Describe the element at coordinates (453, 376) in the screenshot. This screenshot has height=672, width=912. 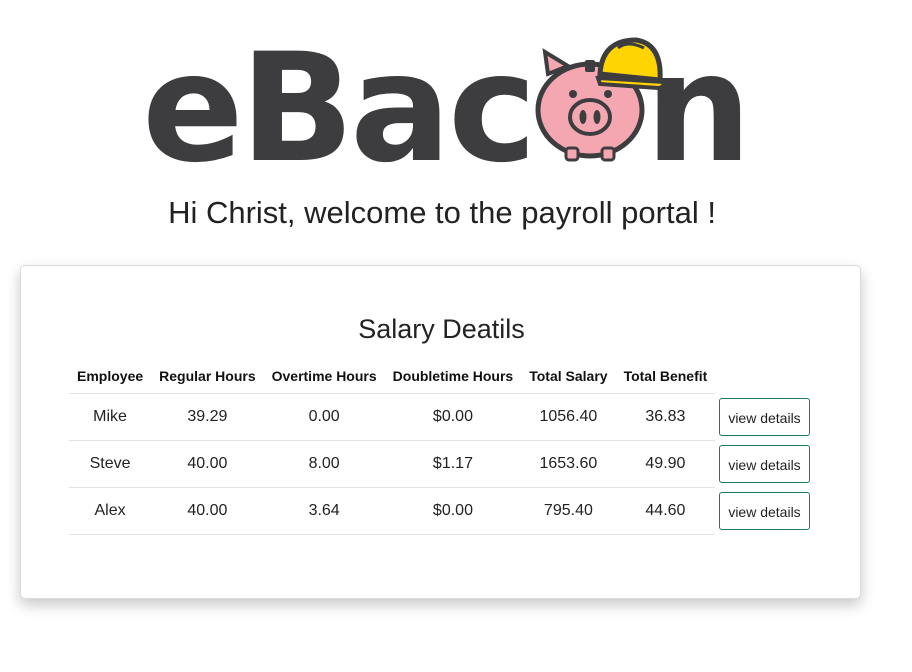
I see `header-doubletime-hours: Doubletime Hours` at that location.